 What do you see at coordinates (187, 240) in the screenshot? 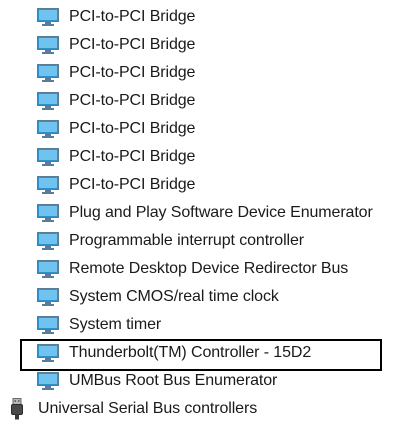
I see `device-item-label: Programmable interrupt controller` at bounding box center [187, 240].